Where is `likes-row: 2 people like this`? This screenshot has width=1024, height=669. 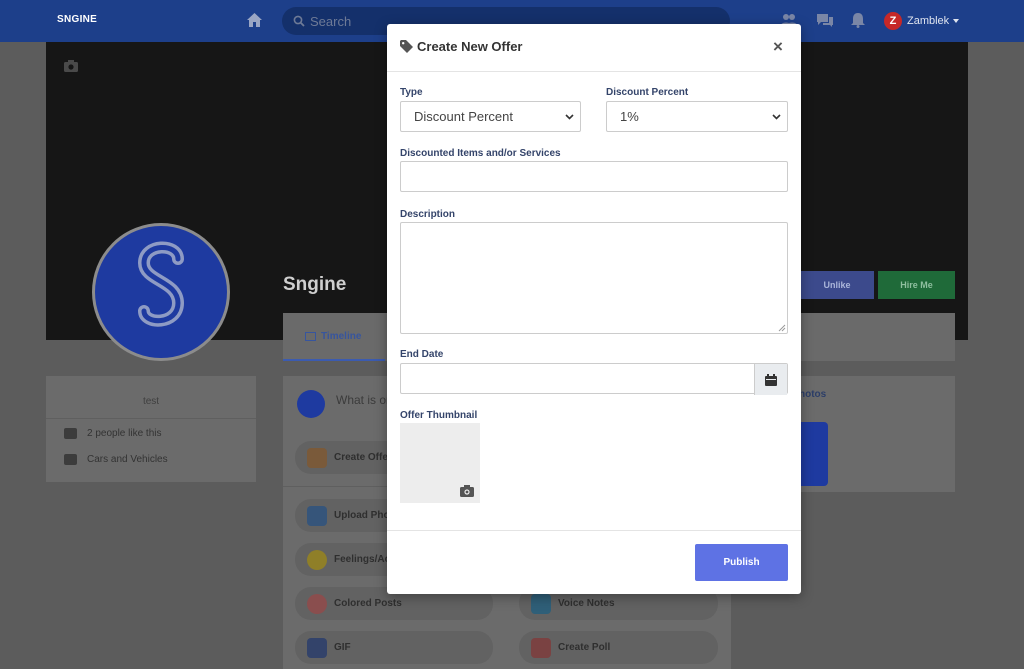
likes-row: 2 people like this is located at coordinates (113, 433).